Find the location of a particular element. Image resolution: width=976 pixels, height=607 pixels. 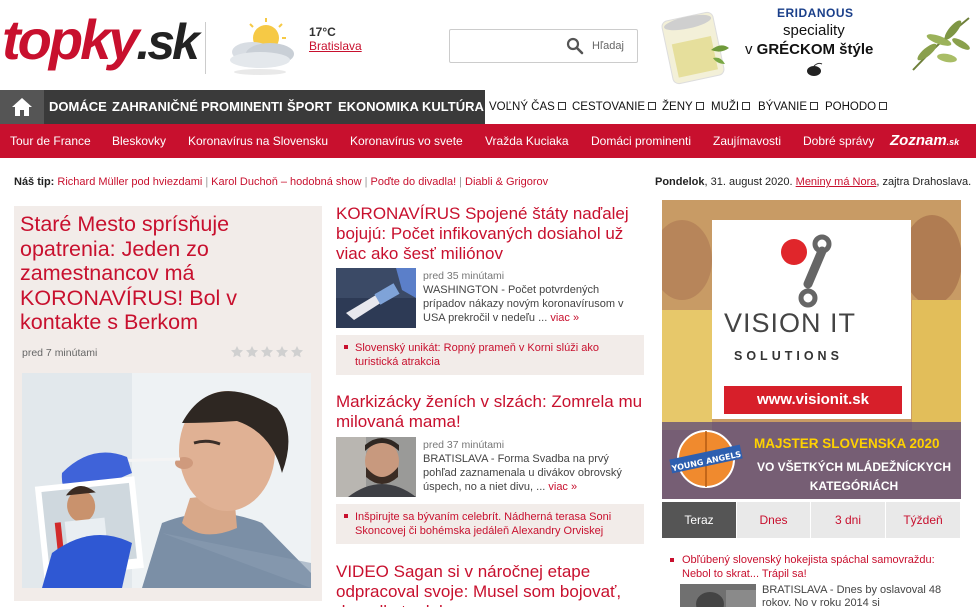

nav-byvanie: BÝVANIE is located at coordinates (788, 107).